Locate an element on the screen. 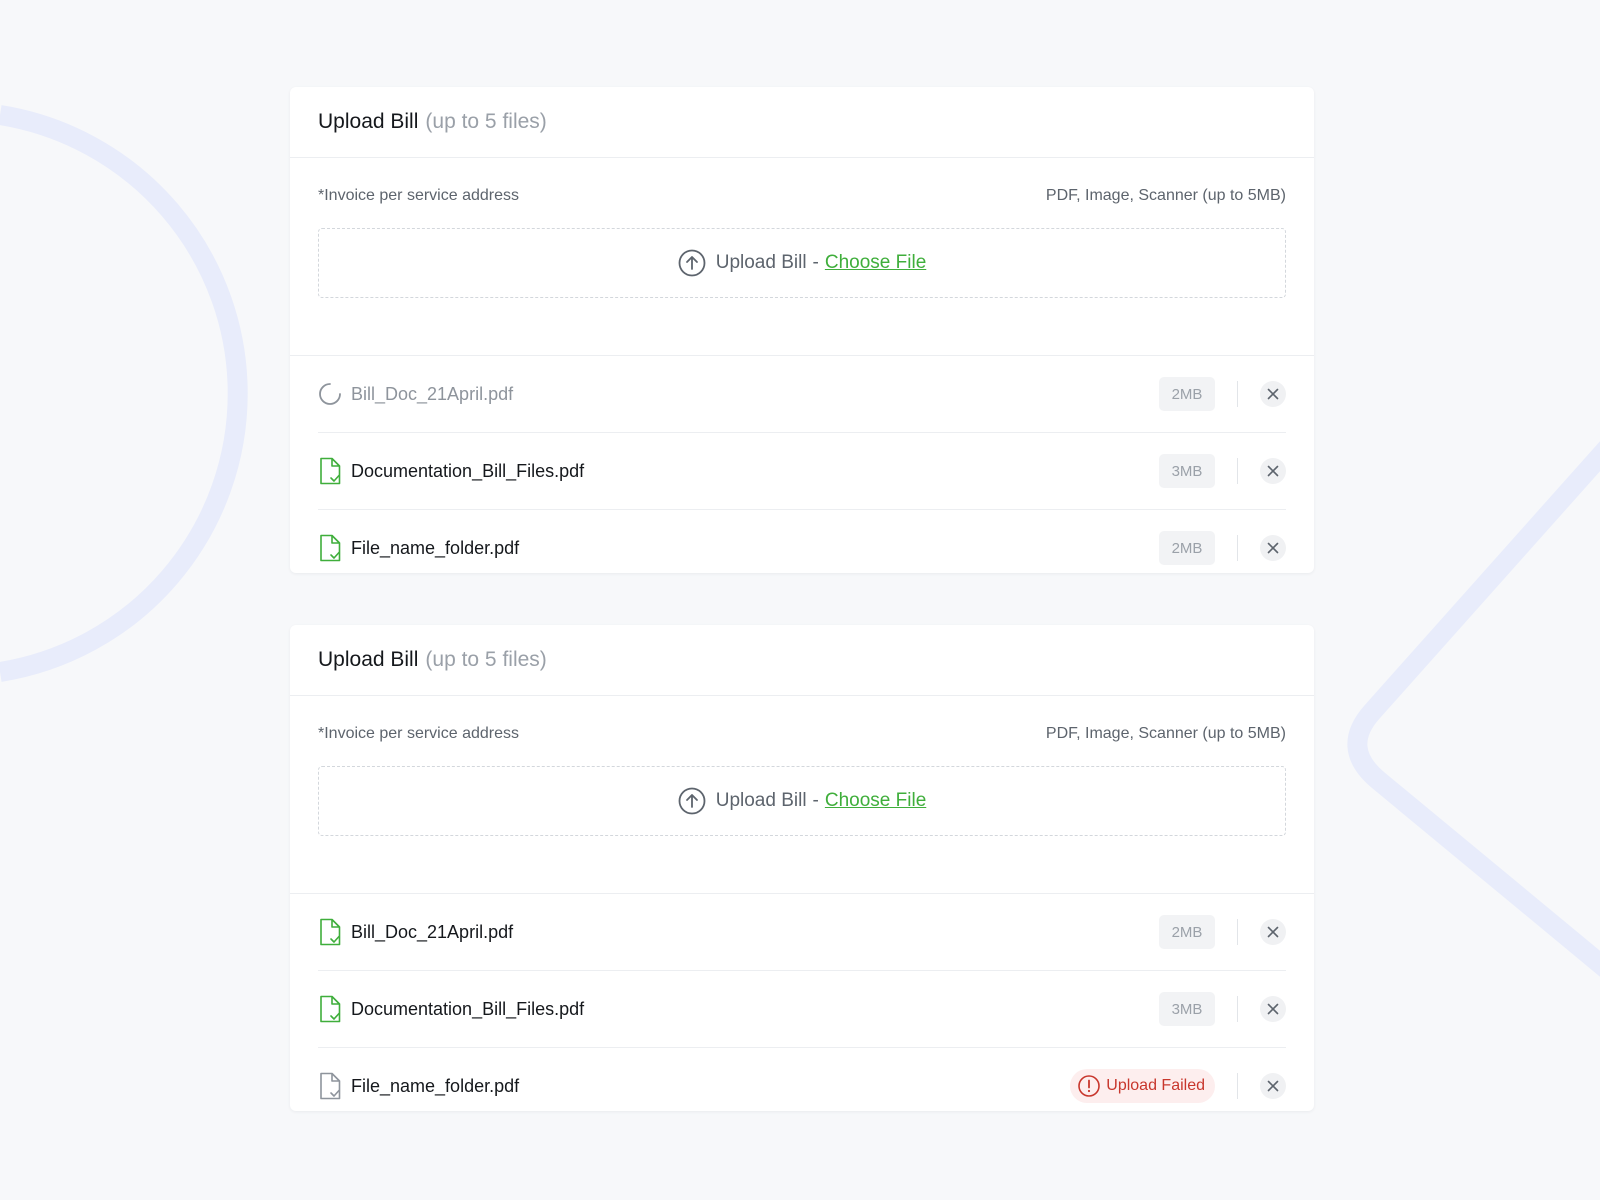 Image resolution: width=1600 pixels, height=1200 pixels. spinner-icon is located at coordinates (330, 394).